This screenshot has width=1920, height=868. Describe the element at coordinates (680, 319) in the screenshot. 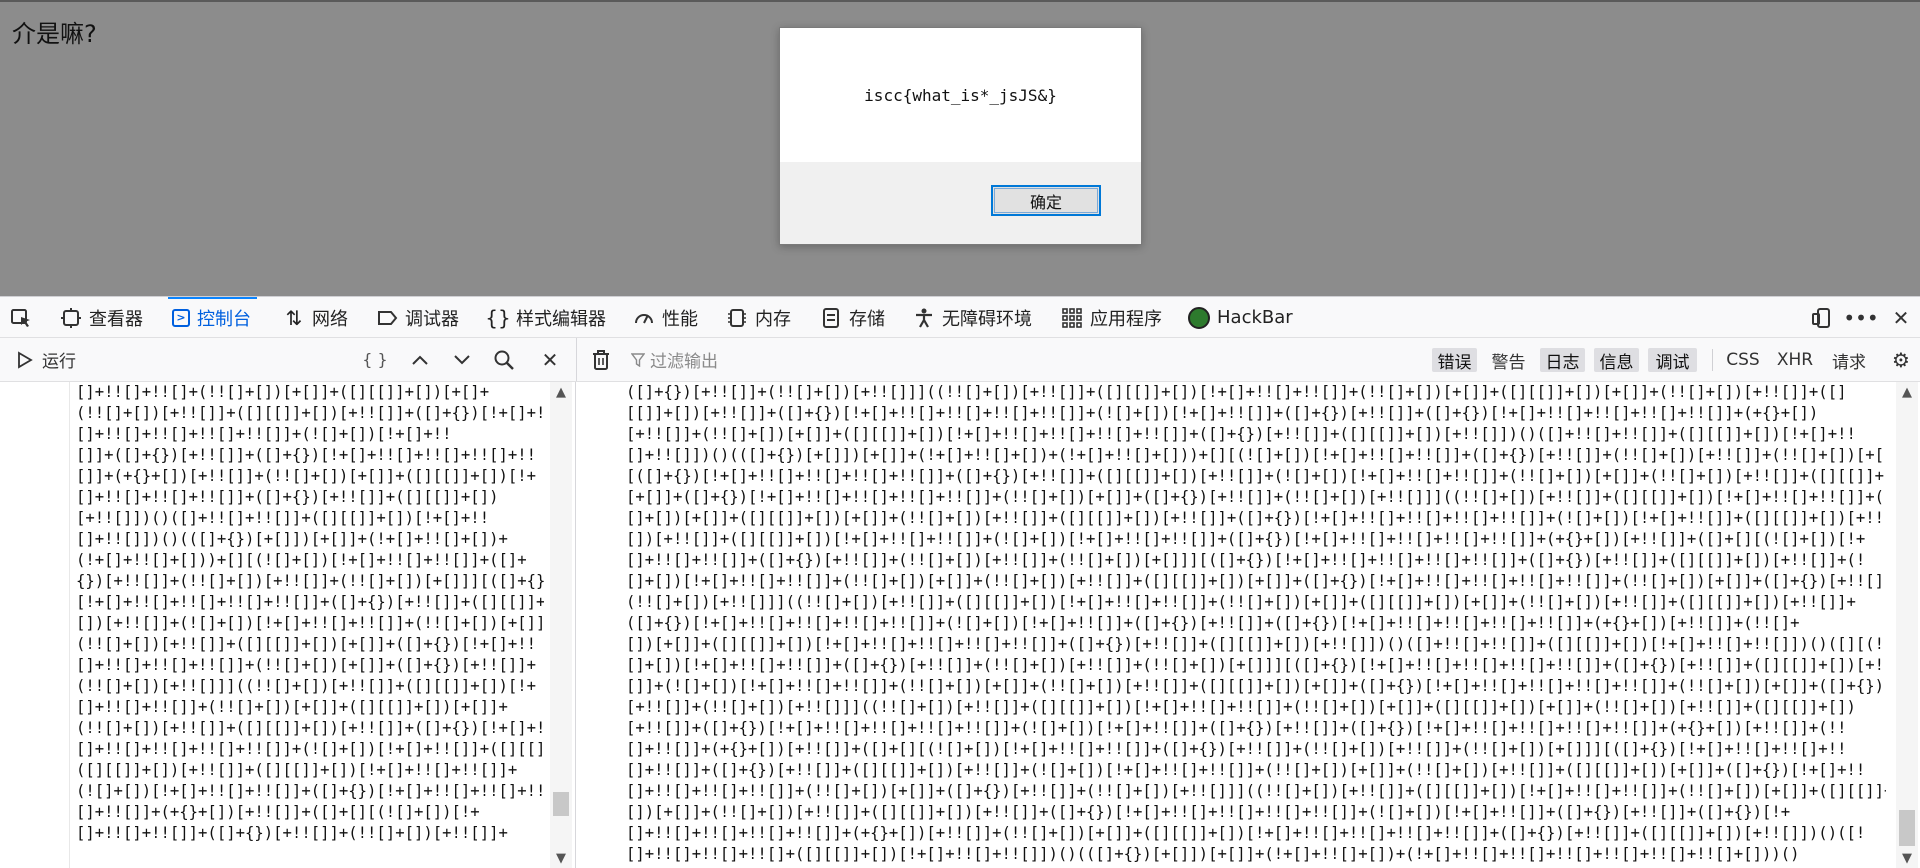

I see `tab-label: 性能` at that location.